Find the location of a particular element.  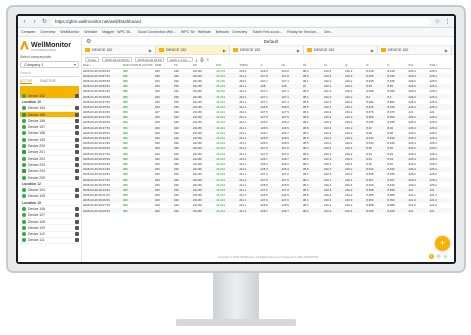

download-icon: ⤓ is located at coordinates (197, 59).